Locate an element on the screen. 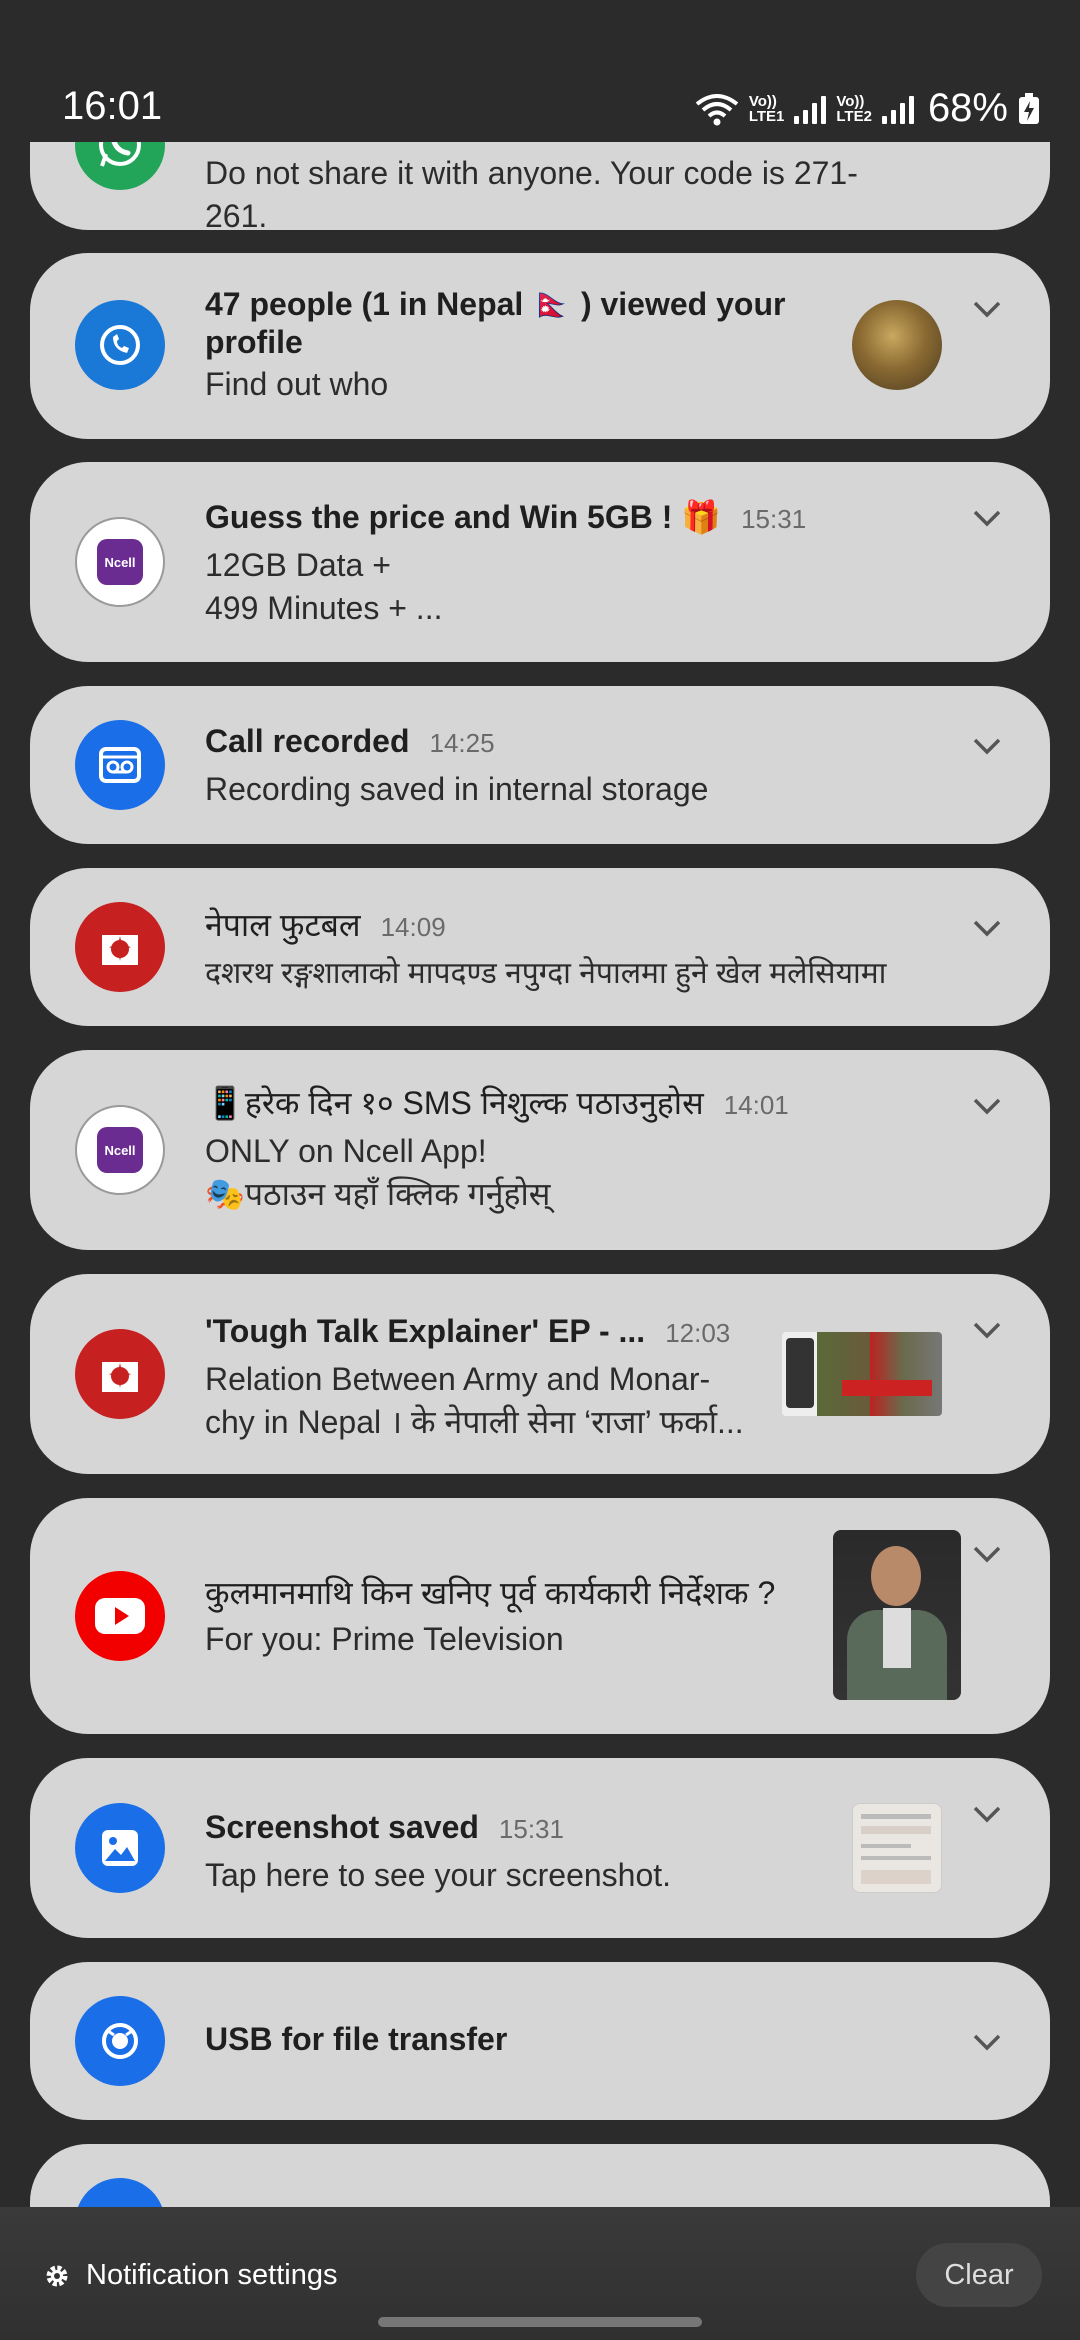 The height and width of the screenshot is (2340, 1080). notification-settings-label: Notification settings is located at coordinates (212, 2275).